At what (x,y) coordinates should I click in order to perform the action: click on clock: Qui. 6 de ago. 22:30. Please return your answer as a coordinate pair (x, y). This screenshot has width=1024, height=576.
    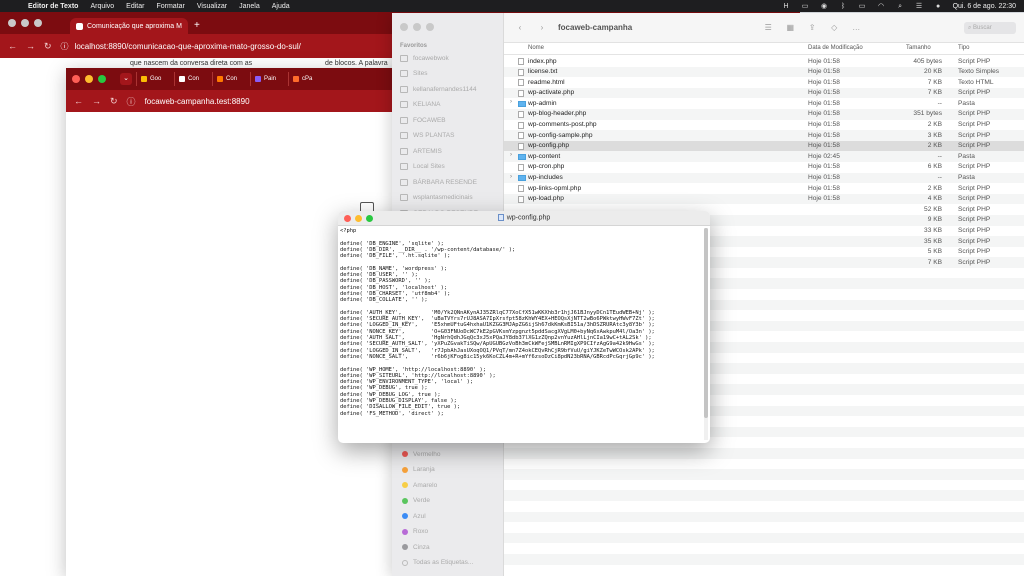
    Looking at the image, I should click on (984, 6).